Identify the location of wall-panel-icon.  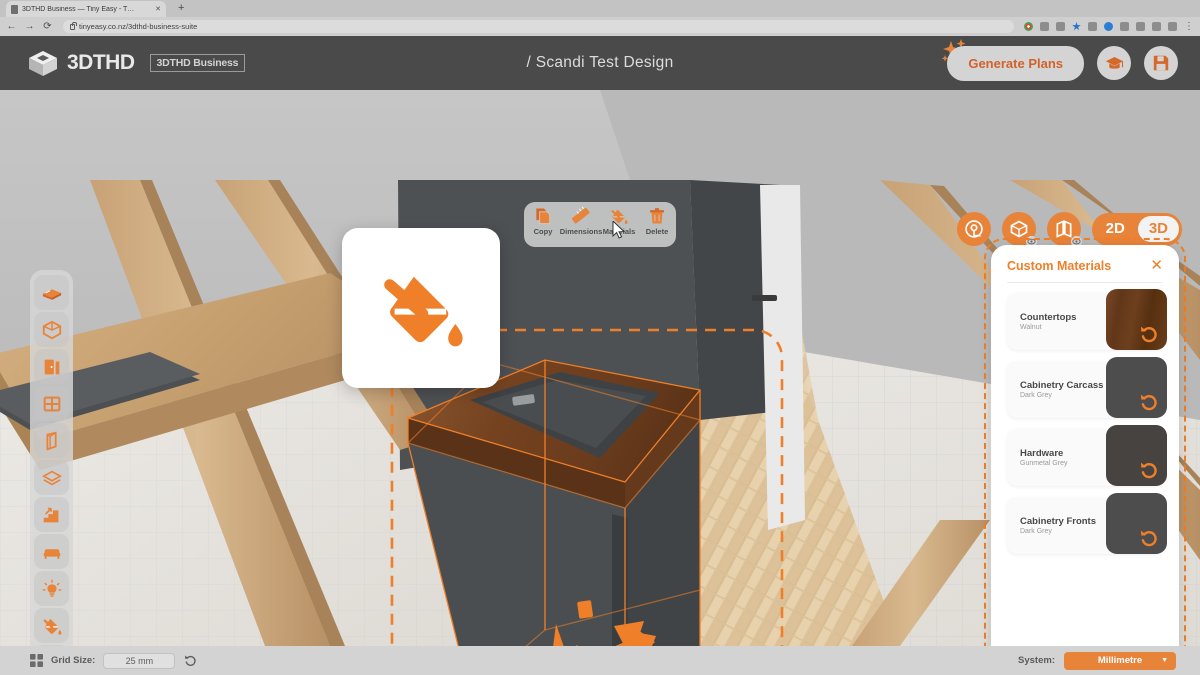
(51, 441).